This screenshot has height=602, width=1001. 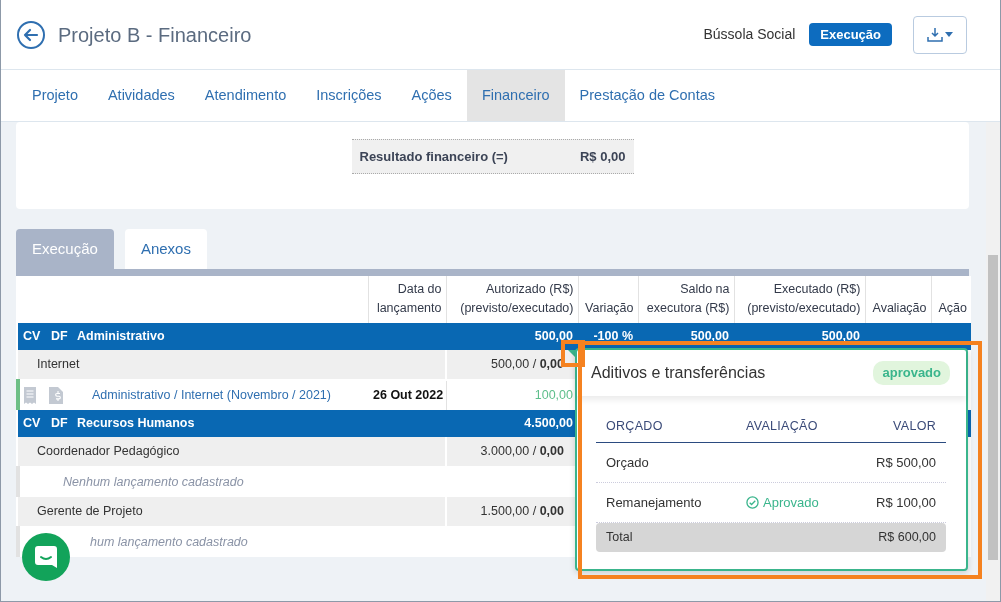 What do you see at coordinates (211, 394) in the screenshot?
I see `entry-link: Administrativo / Internet (Novembro / 2021)` at bounding box center [211, 394].